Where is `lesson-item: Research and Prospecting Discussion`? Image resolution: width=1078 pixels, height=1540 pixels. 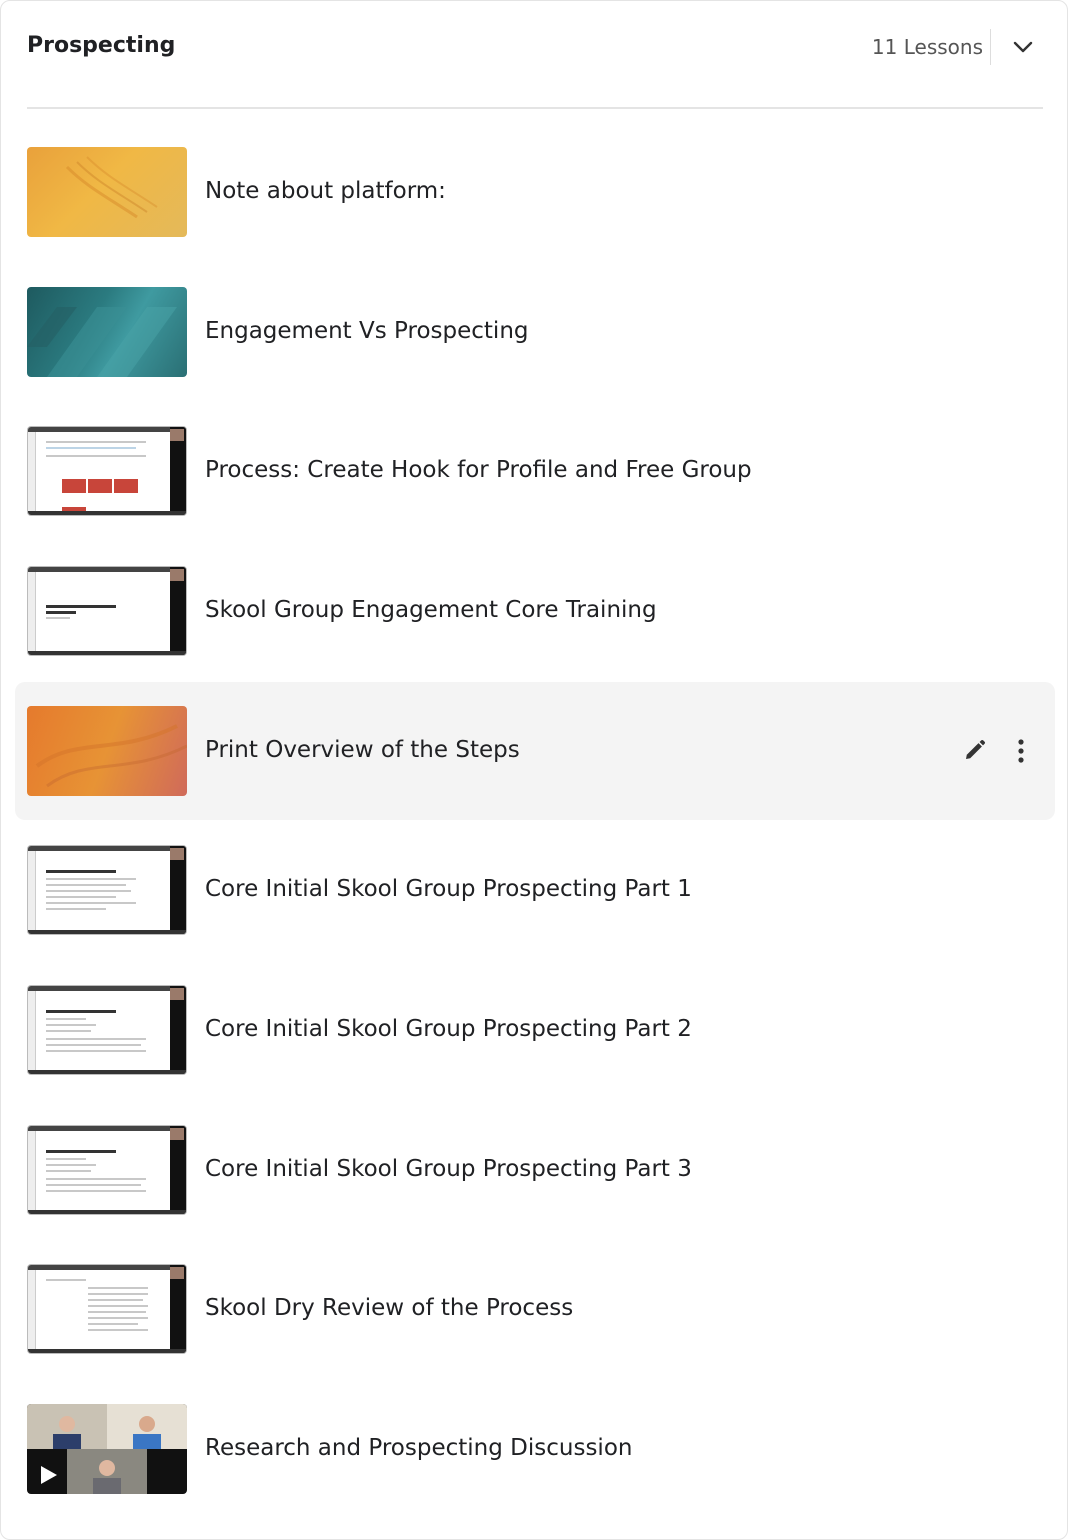
lesson-item: Research and Prospecting Discussion is located at coordinates (535, 1449).